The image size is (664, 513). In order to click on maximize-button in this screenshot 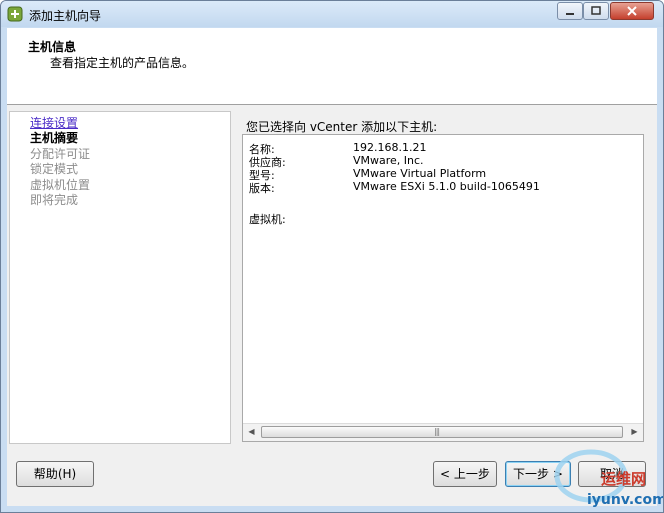, I will do `click(596, 11)`.